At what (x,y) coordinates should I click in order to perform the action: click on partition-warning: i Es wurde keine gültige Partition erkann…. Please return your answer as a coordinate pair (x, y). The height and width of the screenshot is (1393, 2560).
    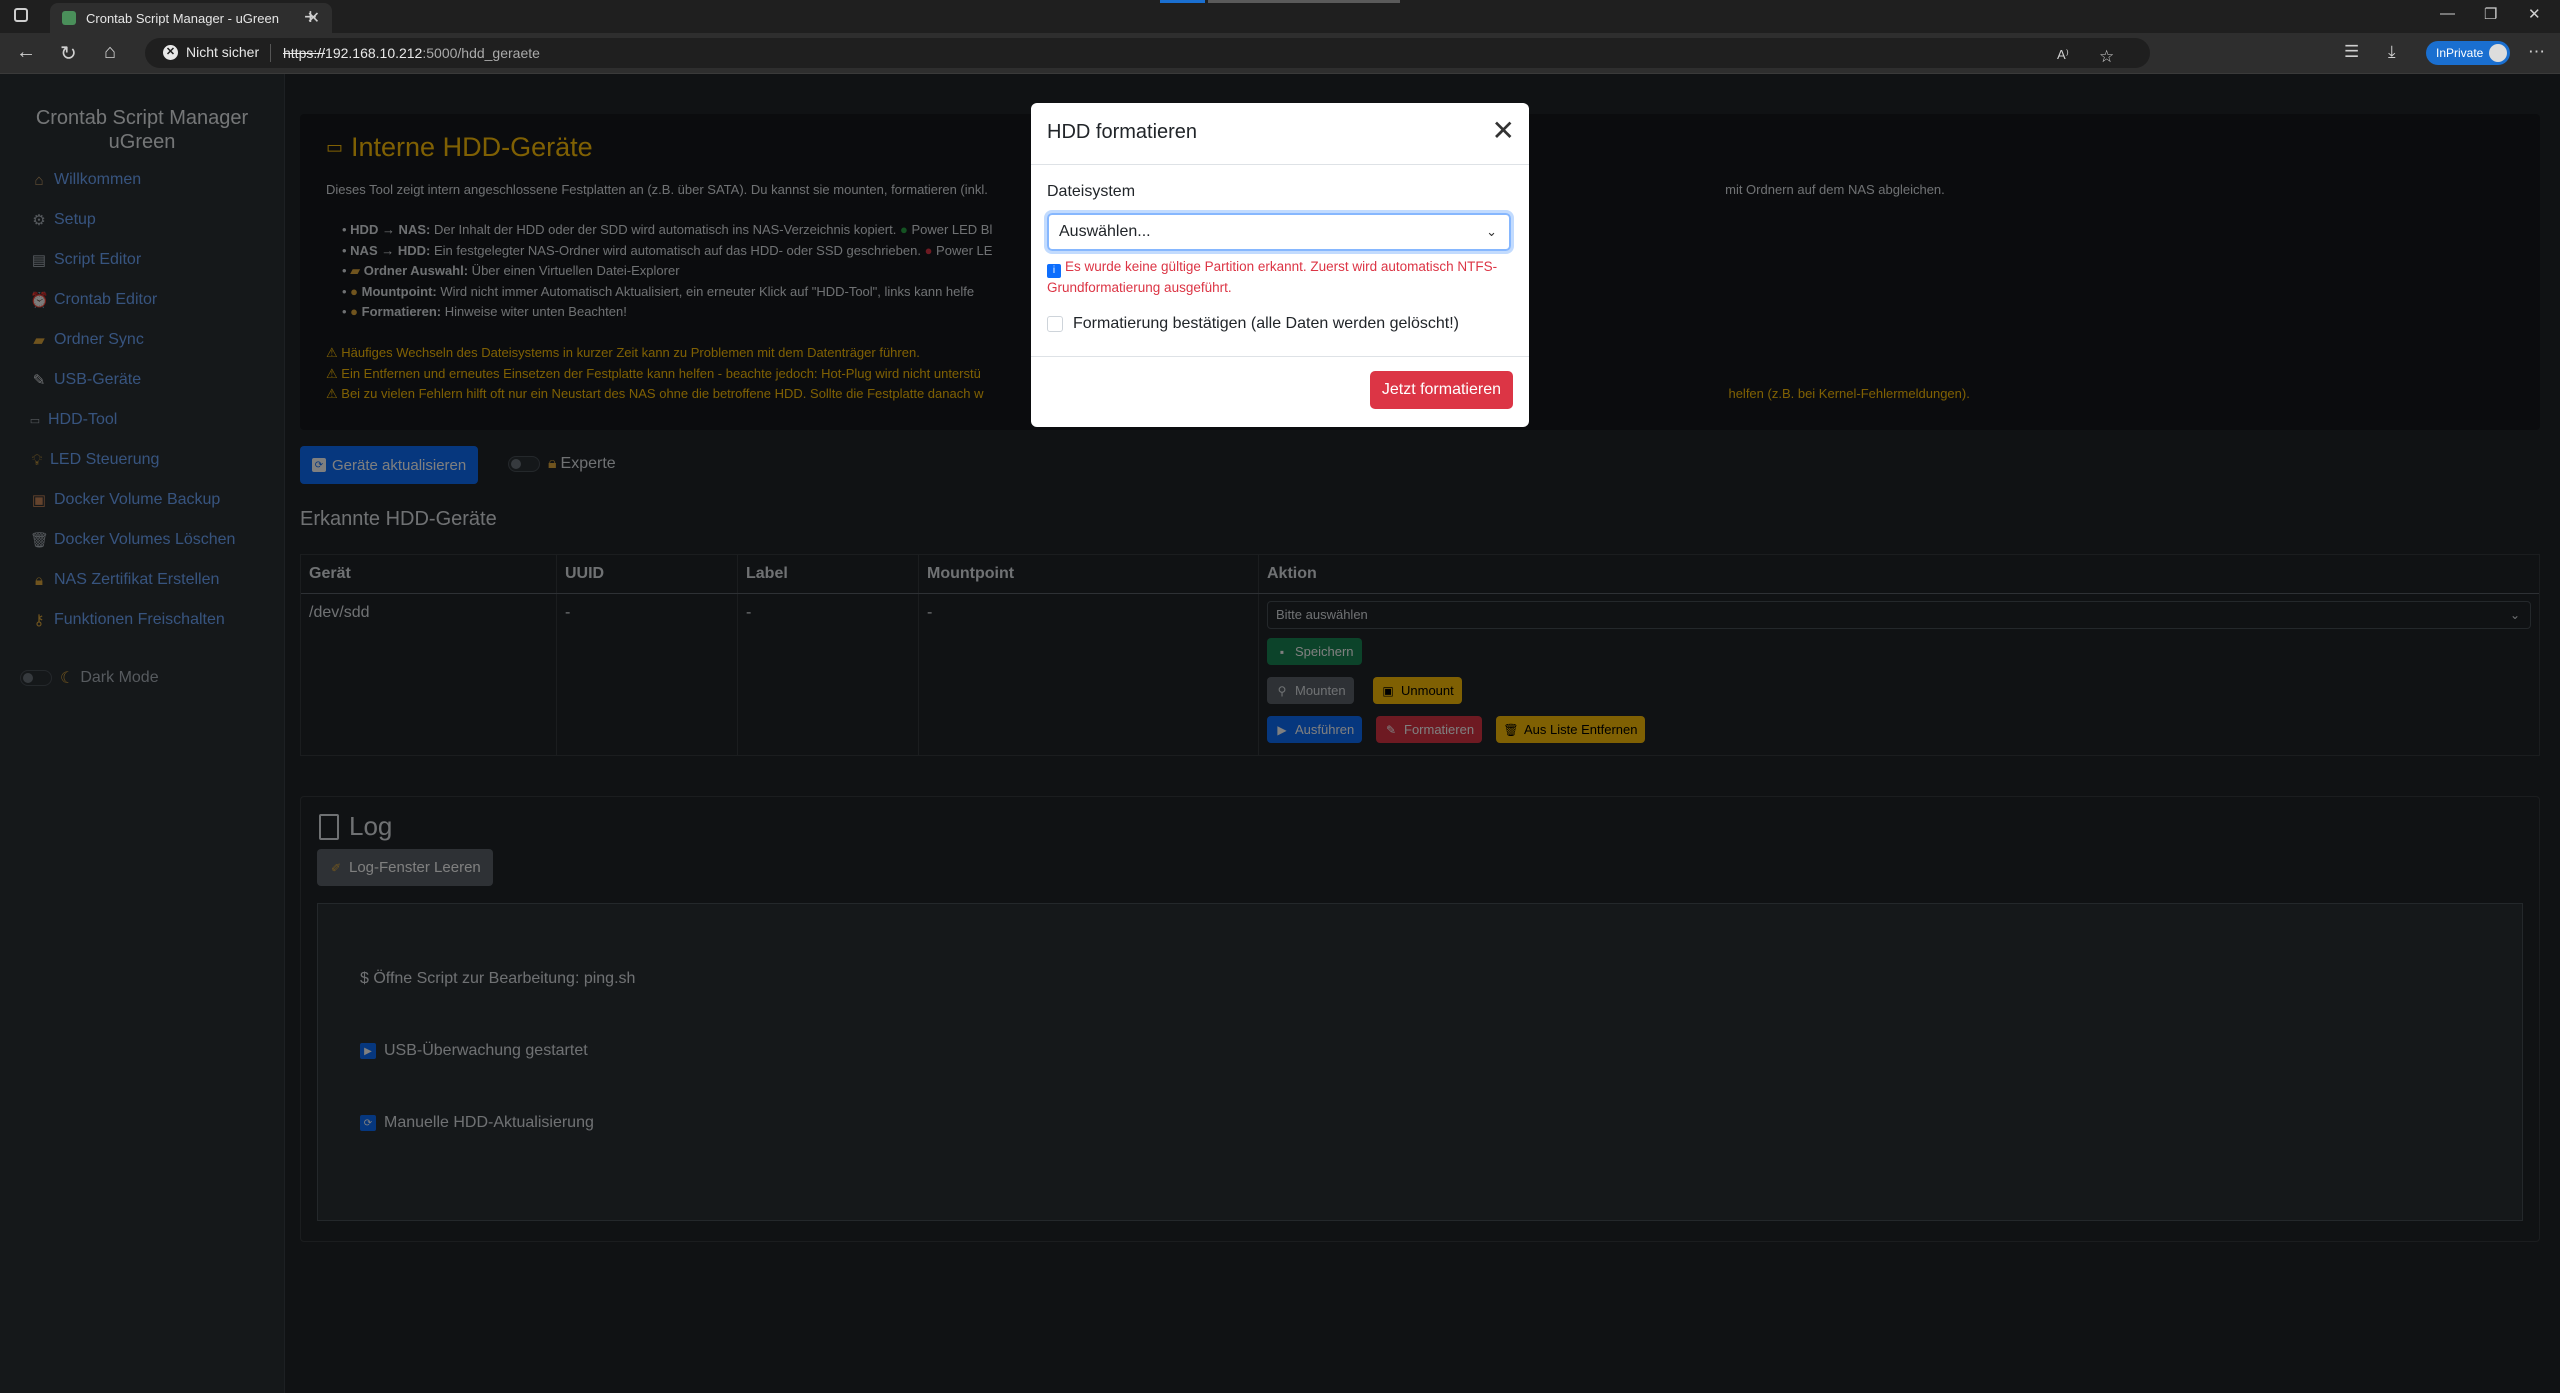
    Looking at the image, I should click on (1282, 277).